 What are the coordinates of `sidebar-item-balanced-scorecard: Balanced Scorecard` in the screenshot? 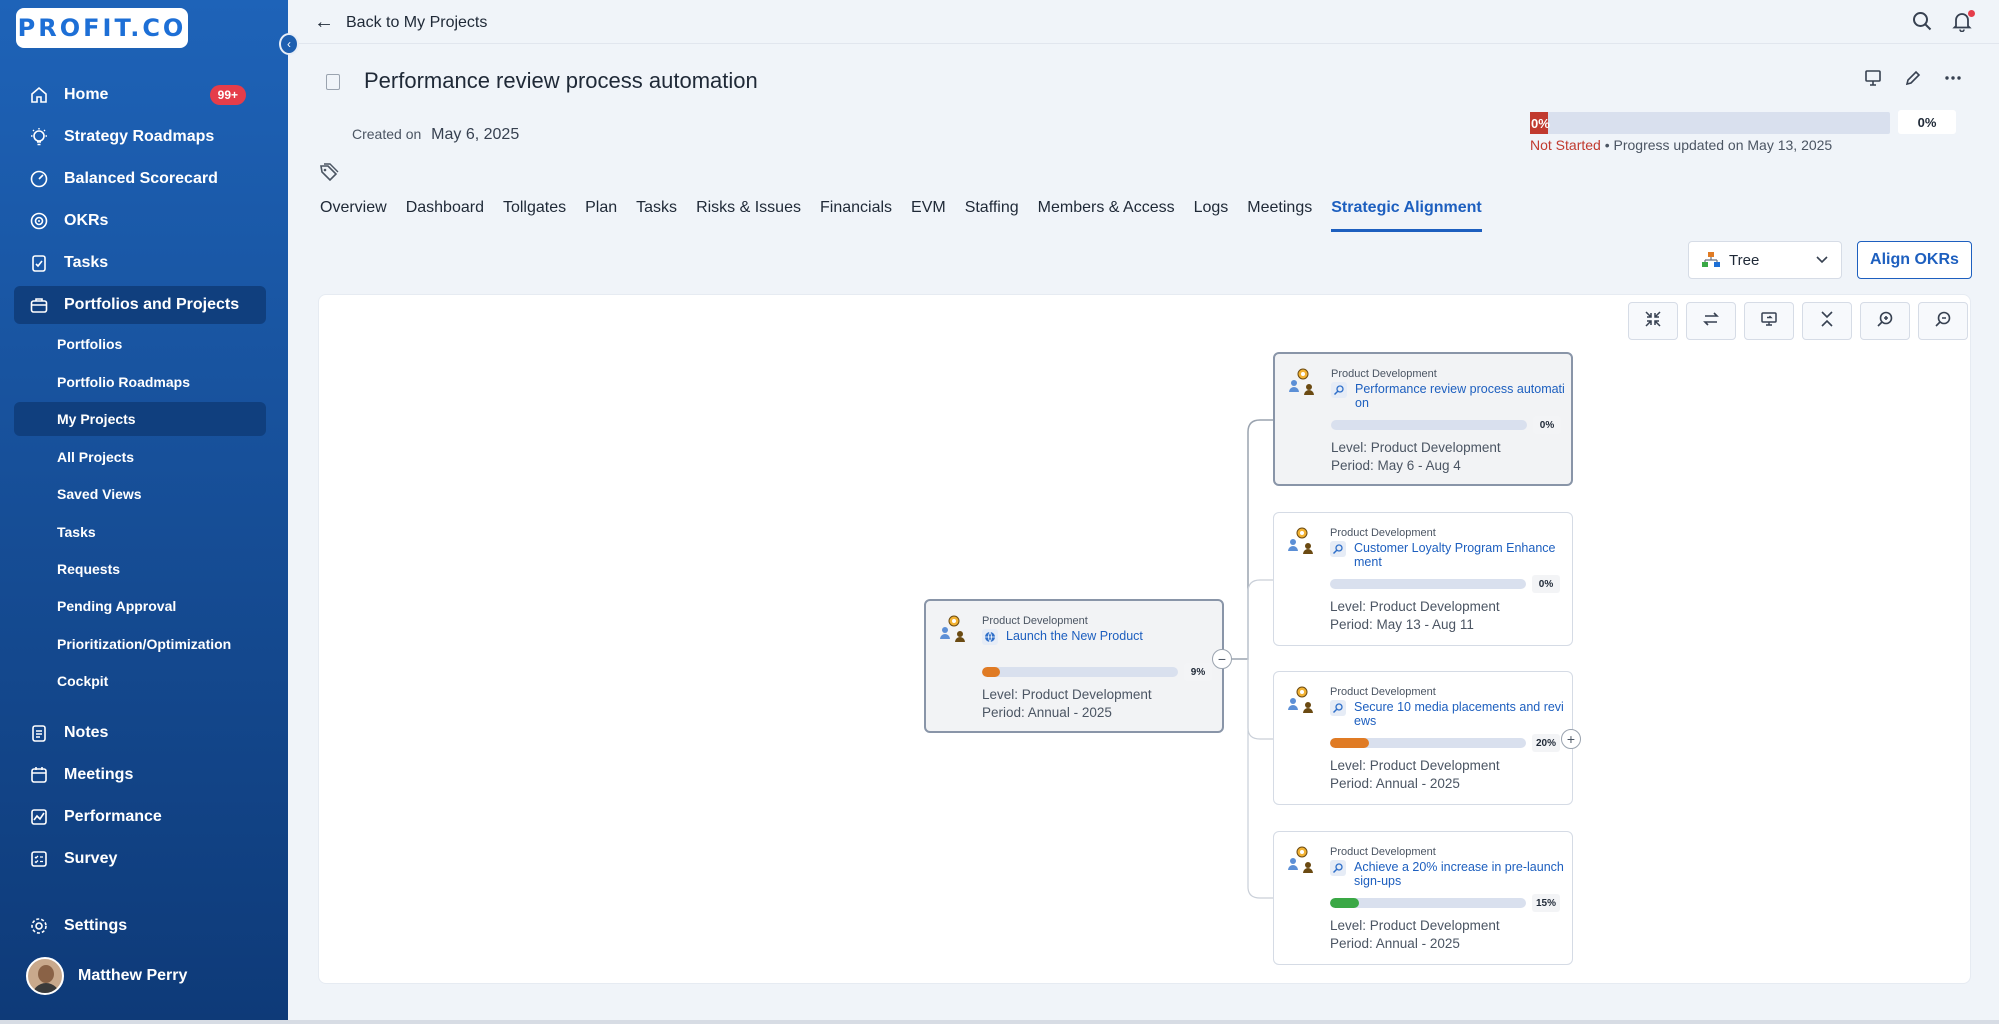 It's located at (140, 179).